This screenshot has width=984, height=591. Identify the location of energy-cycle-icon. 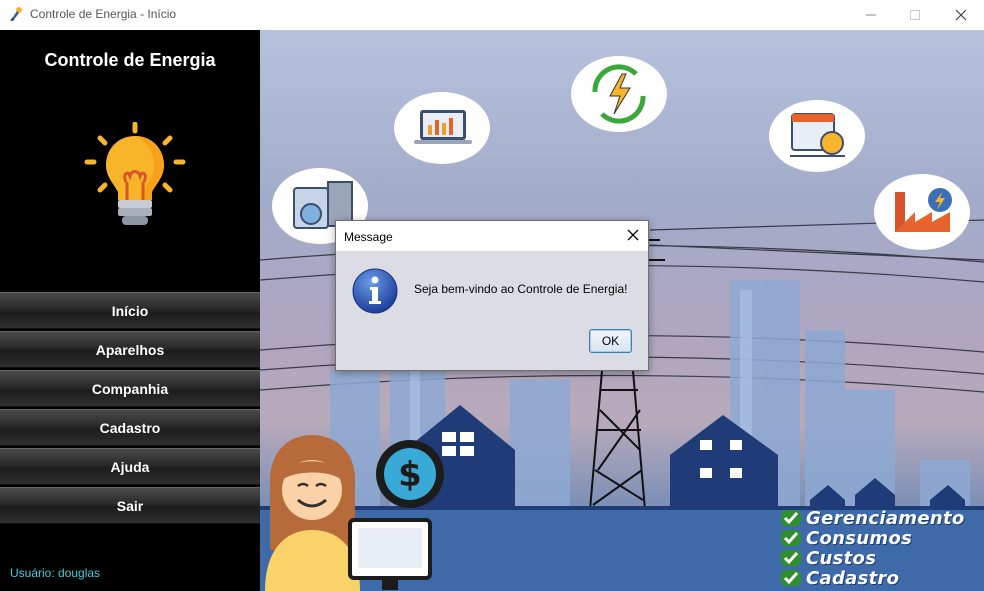
(619, 94).